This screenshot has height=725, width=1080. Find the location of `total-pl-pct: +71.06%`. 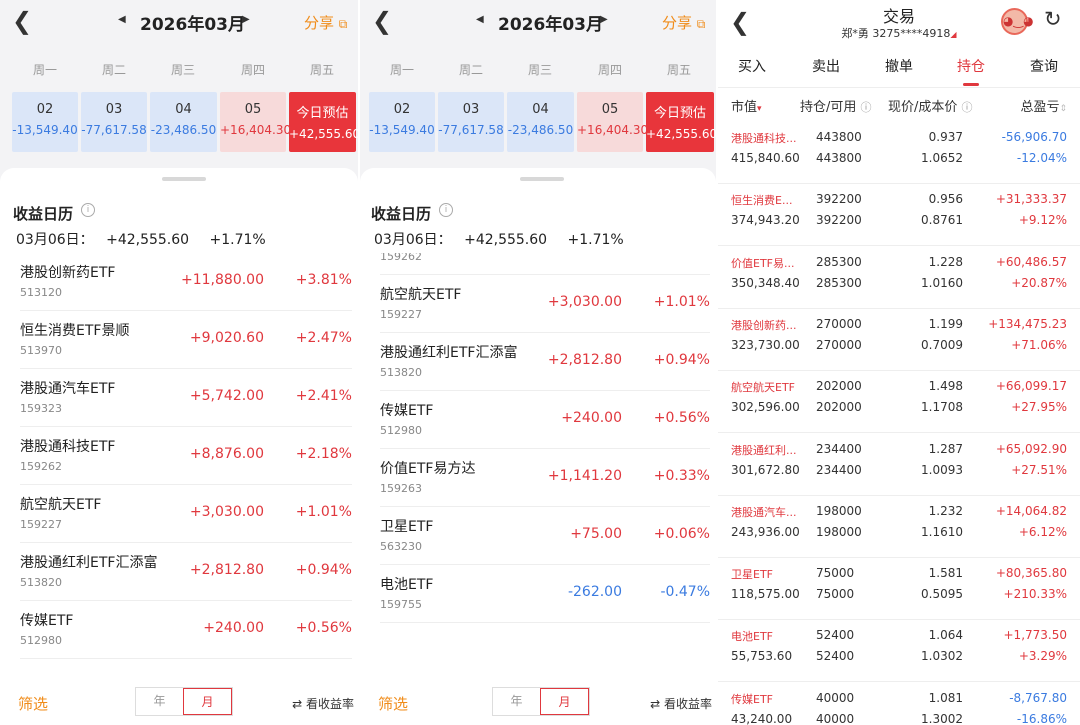

total-pl-pct: +71.06% is located at coordinates (1039, 344).